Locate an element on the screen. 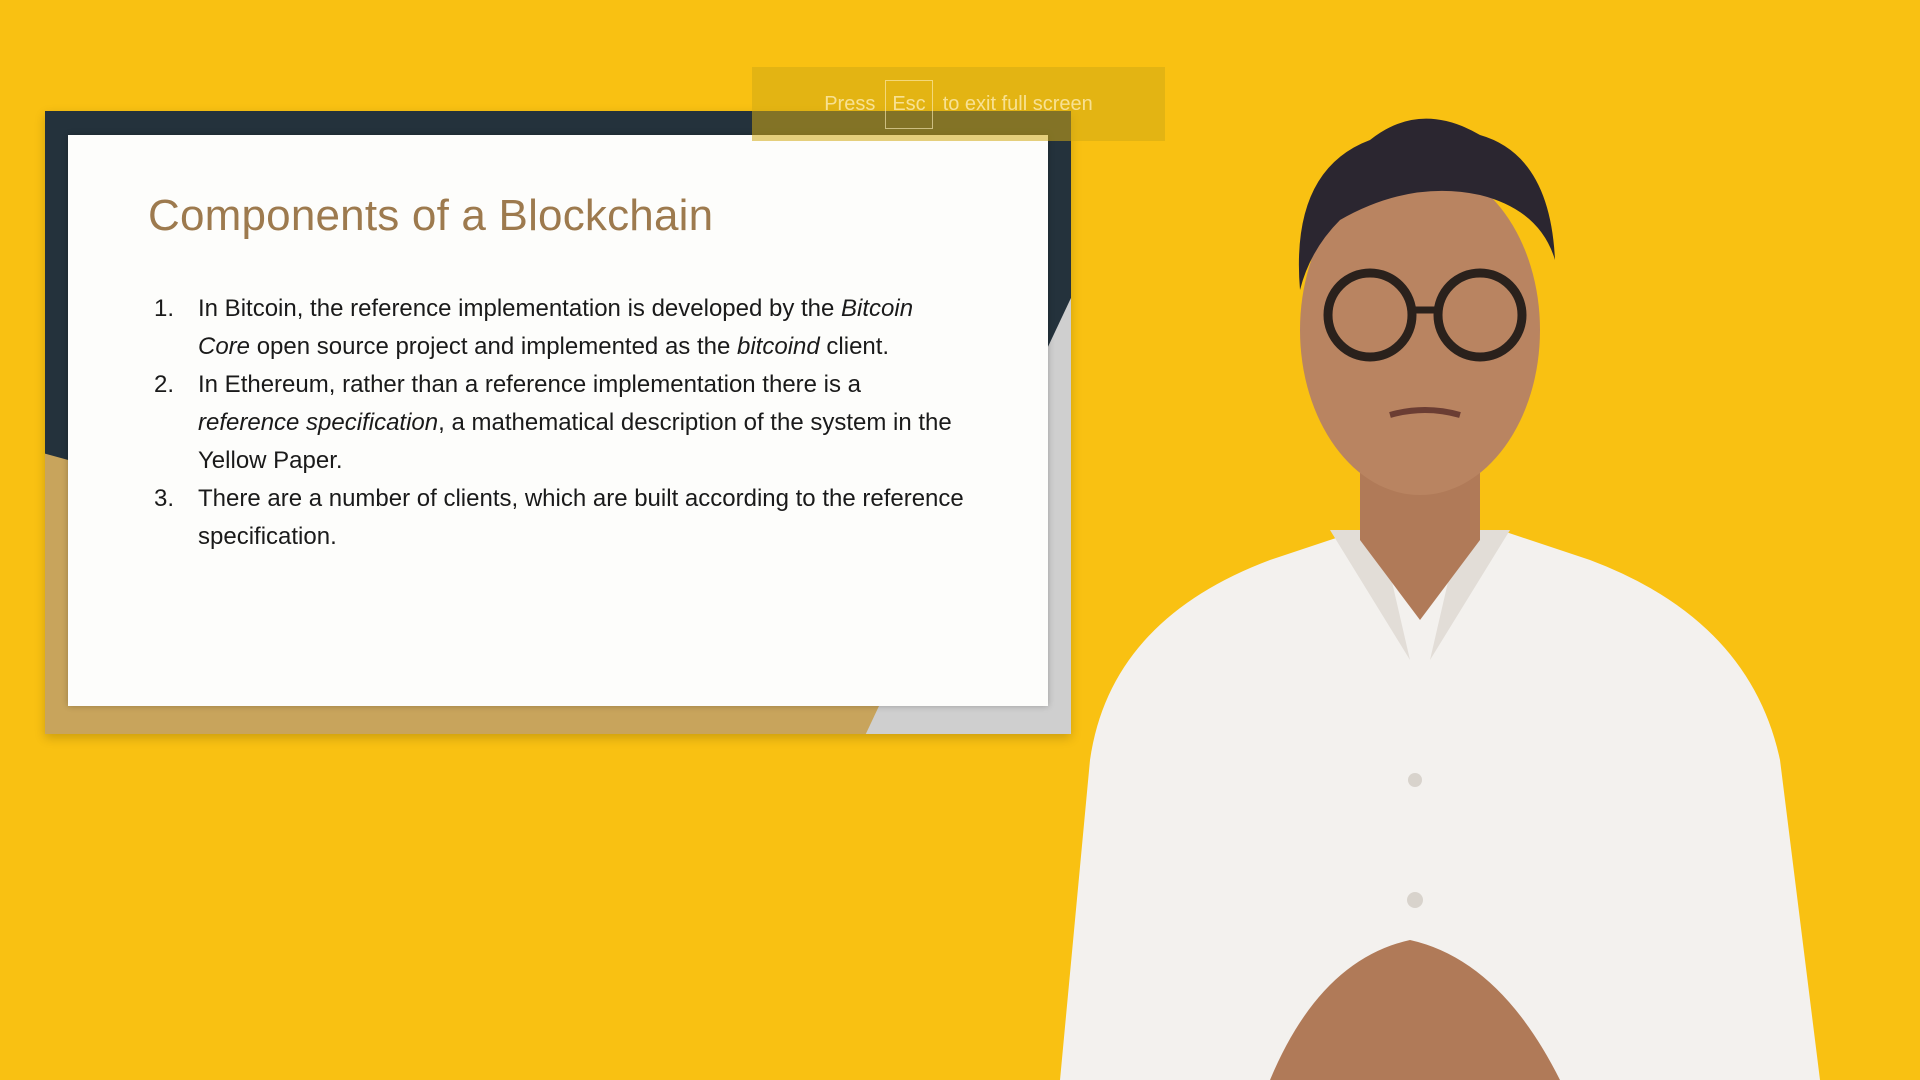  list-item-text: client. is located at coordinates (854, 346).